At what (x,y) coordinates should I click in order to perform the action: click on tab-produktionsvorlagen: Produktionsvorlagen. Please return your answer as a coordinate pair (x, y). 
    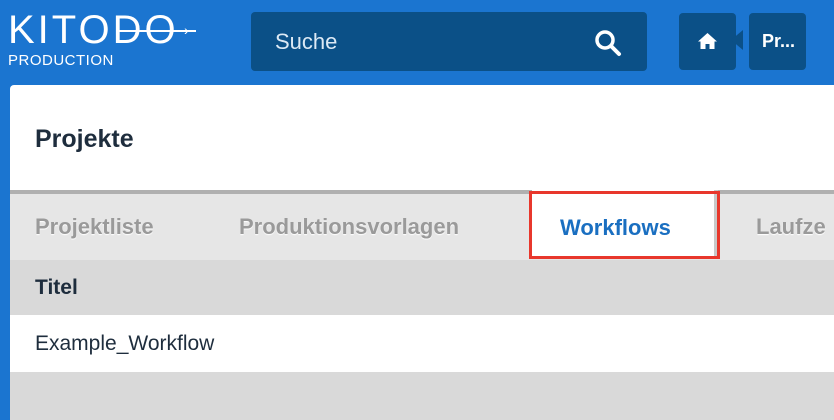
    Looking at the image, I should click on (349, 227).